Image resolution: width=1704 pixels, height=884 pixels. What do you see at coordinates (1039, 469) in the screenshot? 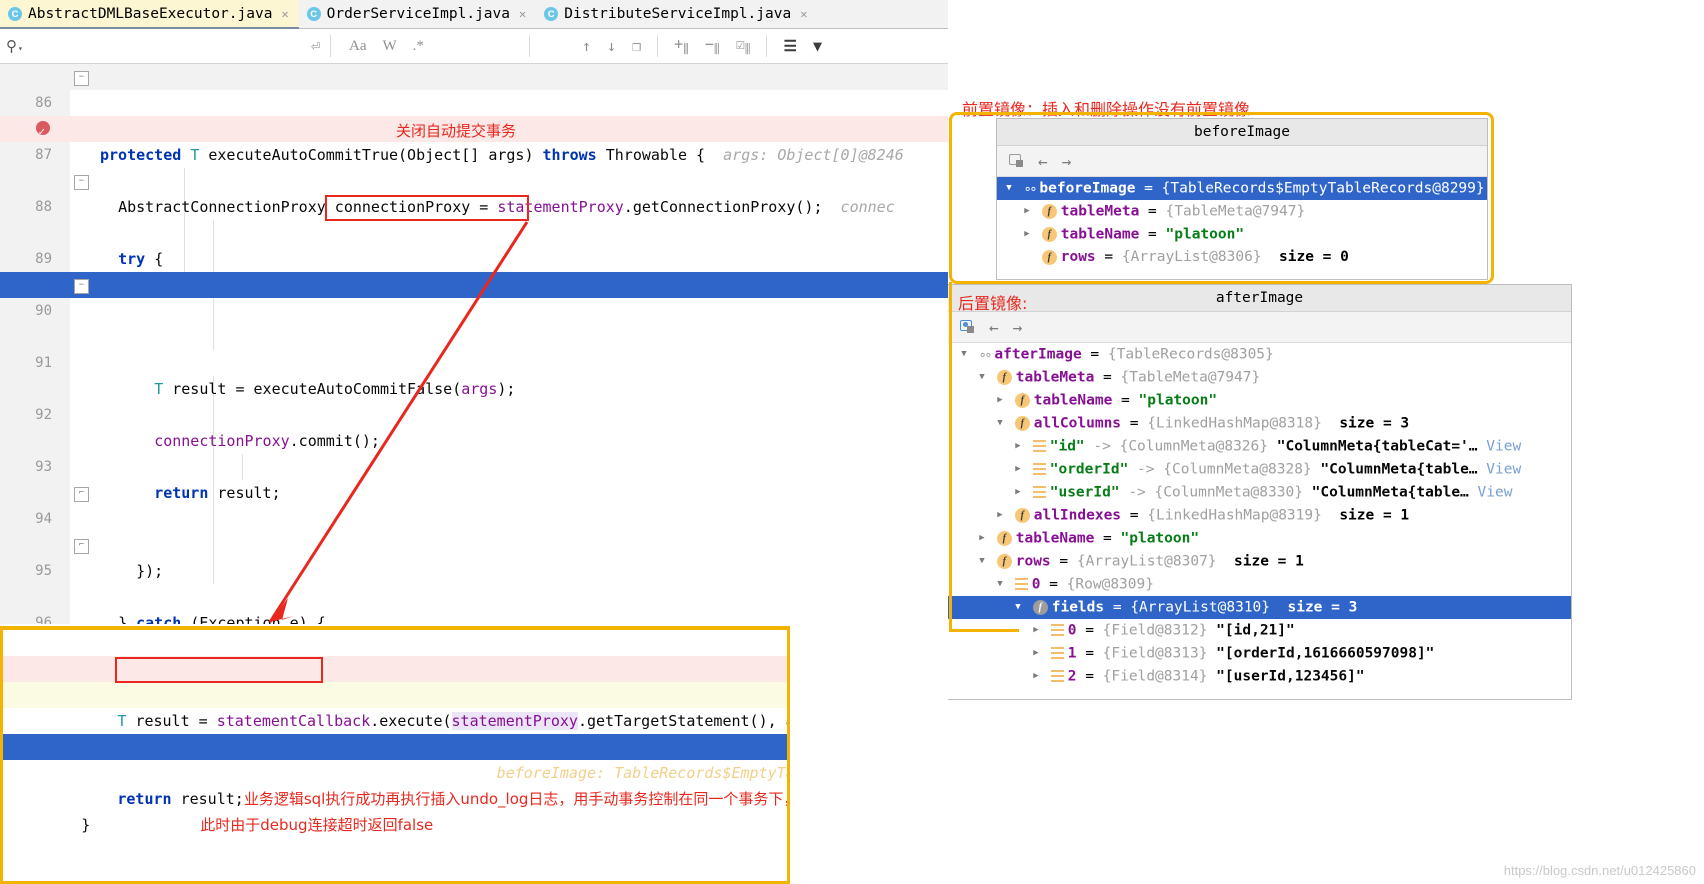
I see `list-entry-icon` at bounding box center [1039, 469].